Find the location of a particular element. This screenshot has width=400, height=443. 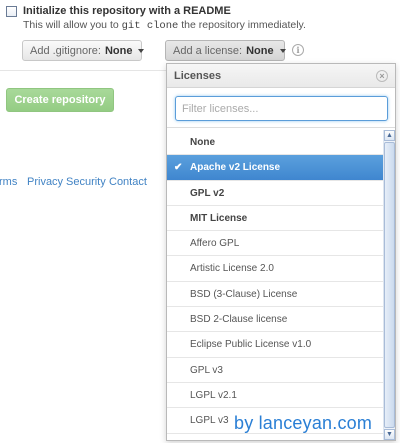

license-option: ✔ Apache v2 License is located at coordinates (275, 168).